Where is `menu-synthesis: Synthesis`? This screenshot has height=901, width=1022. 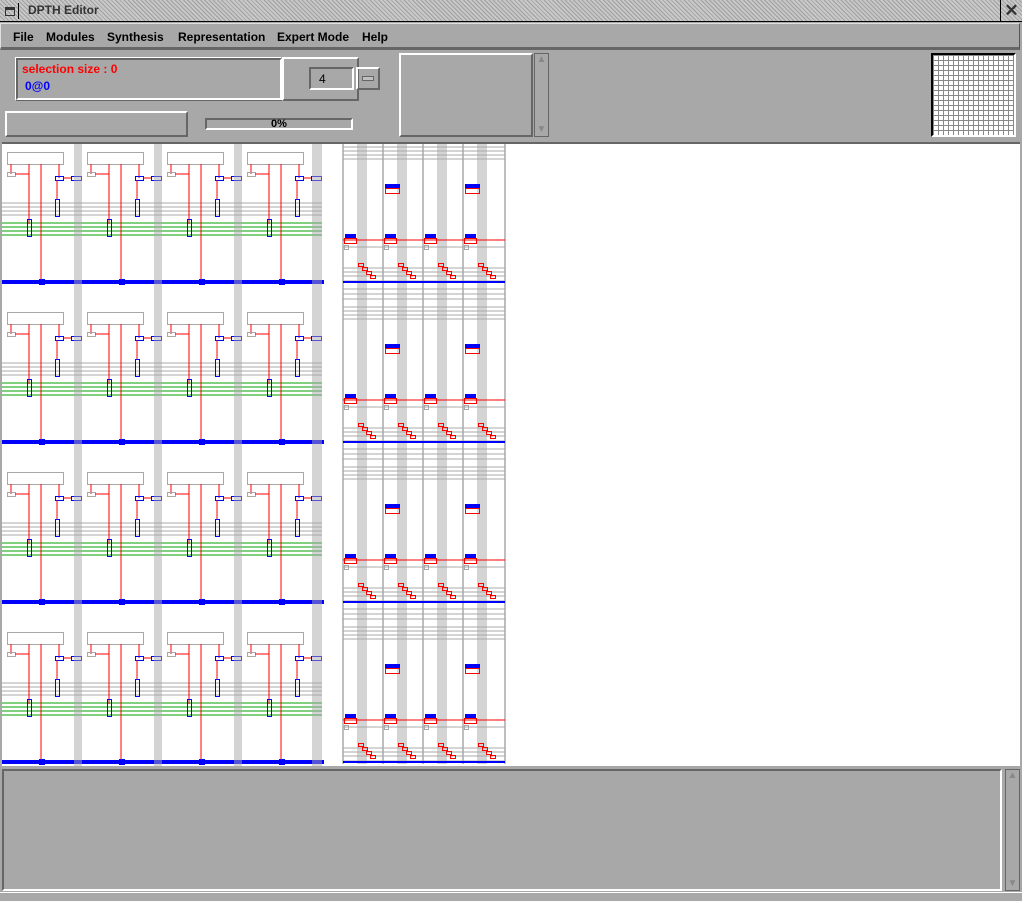 menu-synthesis: Synthesis is located at coordinates (135, 37).